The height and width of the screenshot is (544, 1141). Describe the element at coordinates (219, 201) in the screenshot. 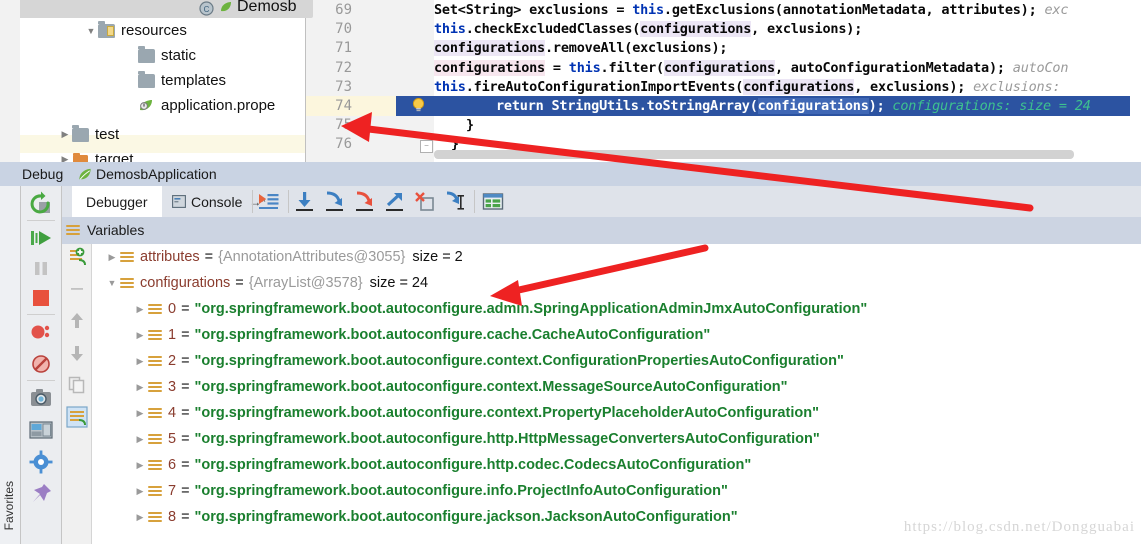

I see `tab-console: Console →*` at that location.